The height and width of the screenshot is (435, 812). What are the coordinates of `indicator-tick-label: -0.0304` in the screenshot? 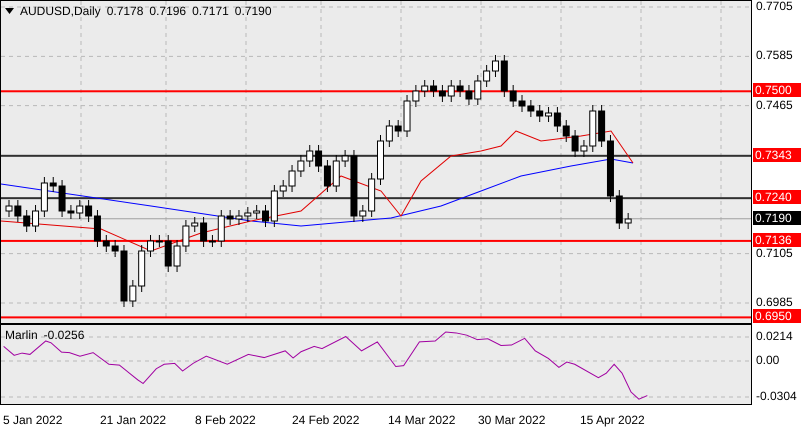 It's located at (776, 396).